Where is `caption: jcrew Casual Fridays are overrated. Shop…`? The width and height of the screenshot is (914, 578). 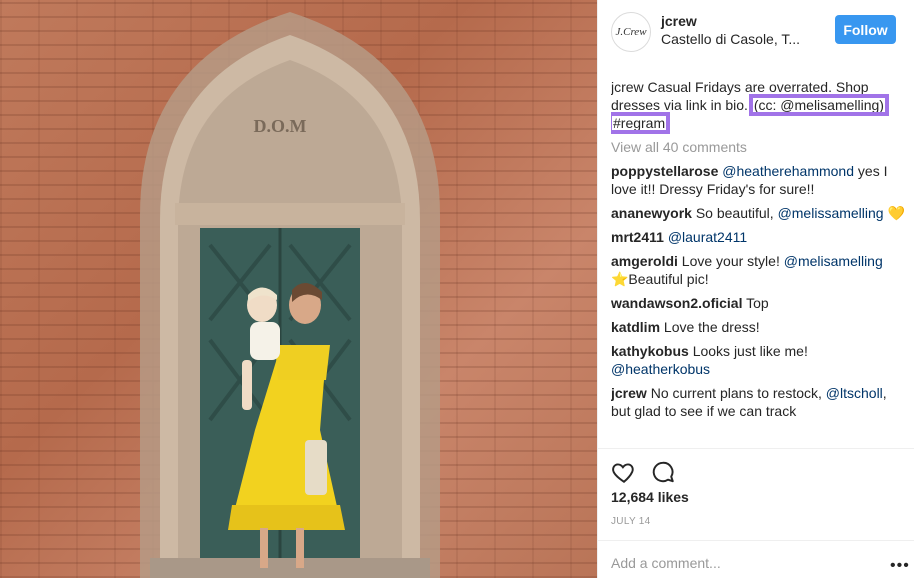 caption: jcrew Casual Fridays are overrated. Shop… is located at coordinates (758, 106).